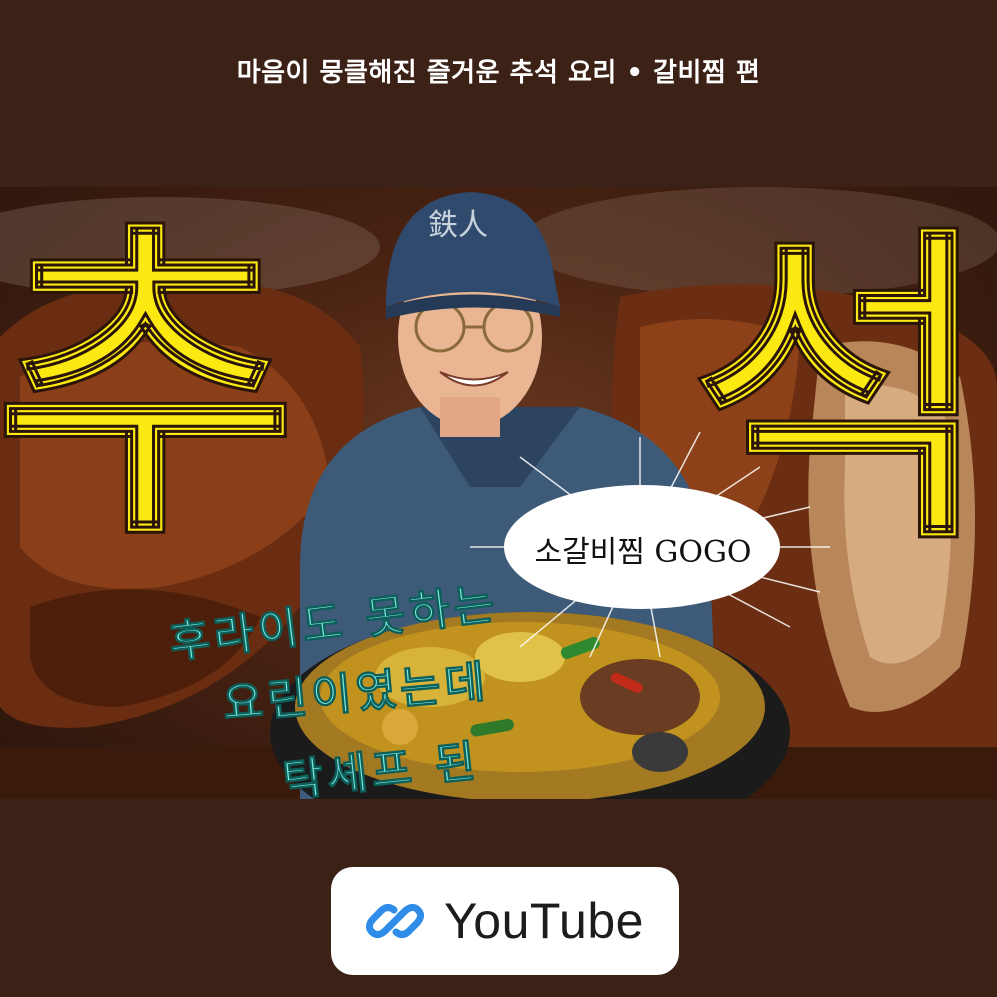 The image size is (997, 997). Describe the element at coordinates (544, 921) in the screenshot. I see `youtube-label: YouTube` at that location.